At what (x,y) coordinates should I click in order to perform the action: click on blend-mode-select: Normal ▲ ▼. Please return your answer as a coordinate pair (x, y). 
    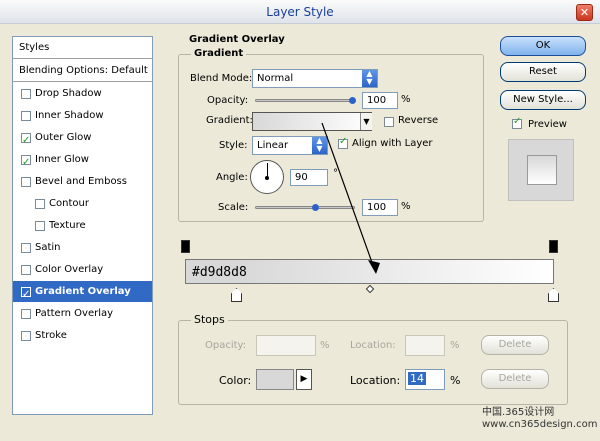
    Looking at the image, I should click on (315, 78).